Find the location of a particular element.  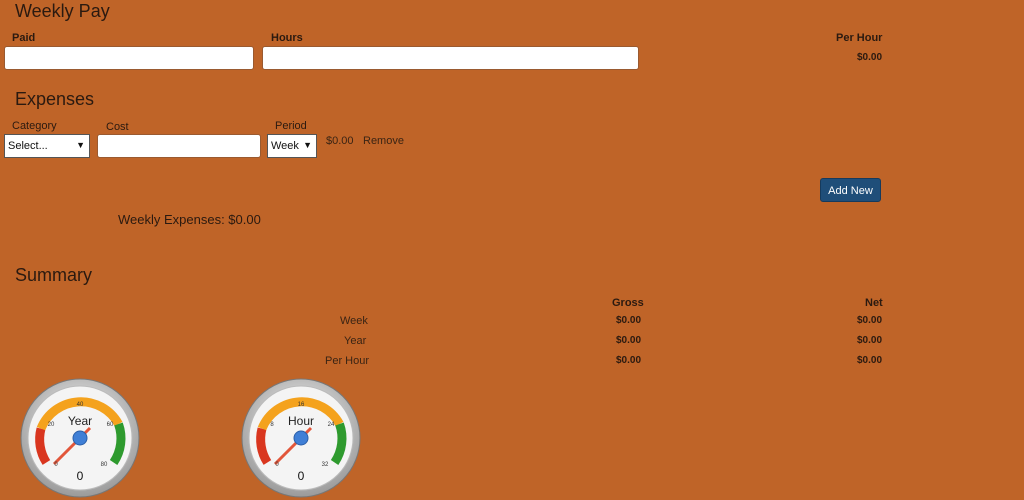

gauge-tick-label: 32 is located at coordinates (325, 465).